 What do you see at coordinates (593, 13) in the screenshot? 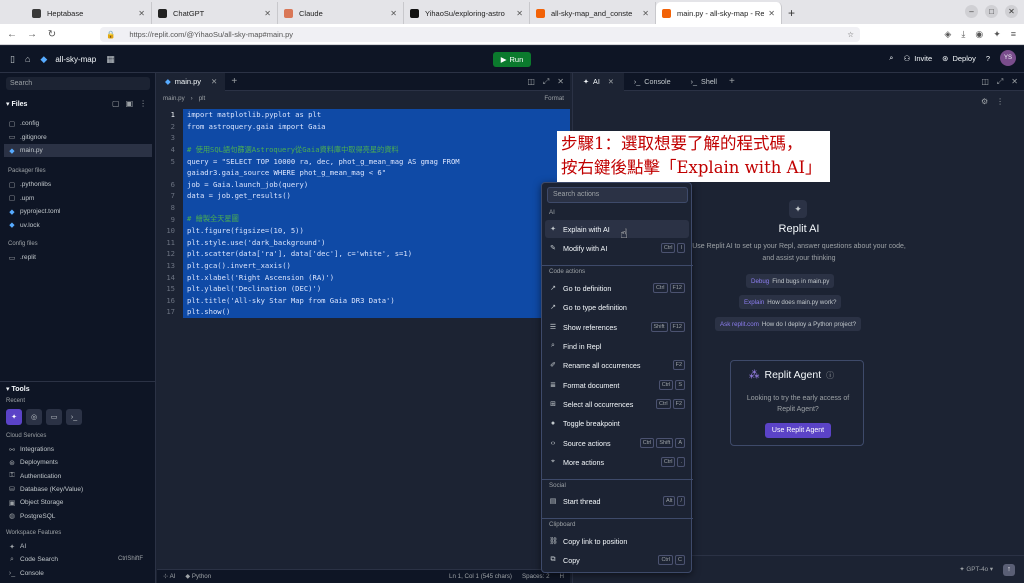
I see `browser-tab: all-sky-map_and_conste ✕` at bounding box center [593, 13].